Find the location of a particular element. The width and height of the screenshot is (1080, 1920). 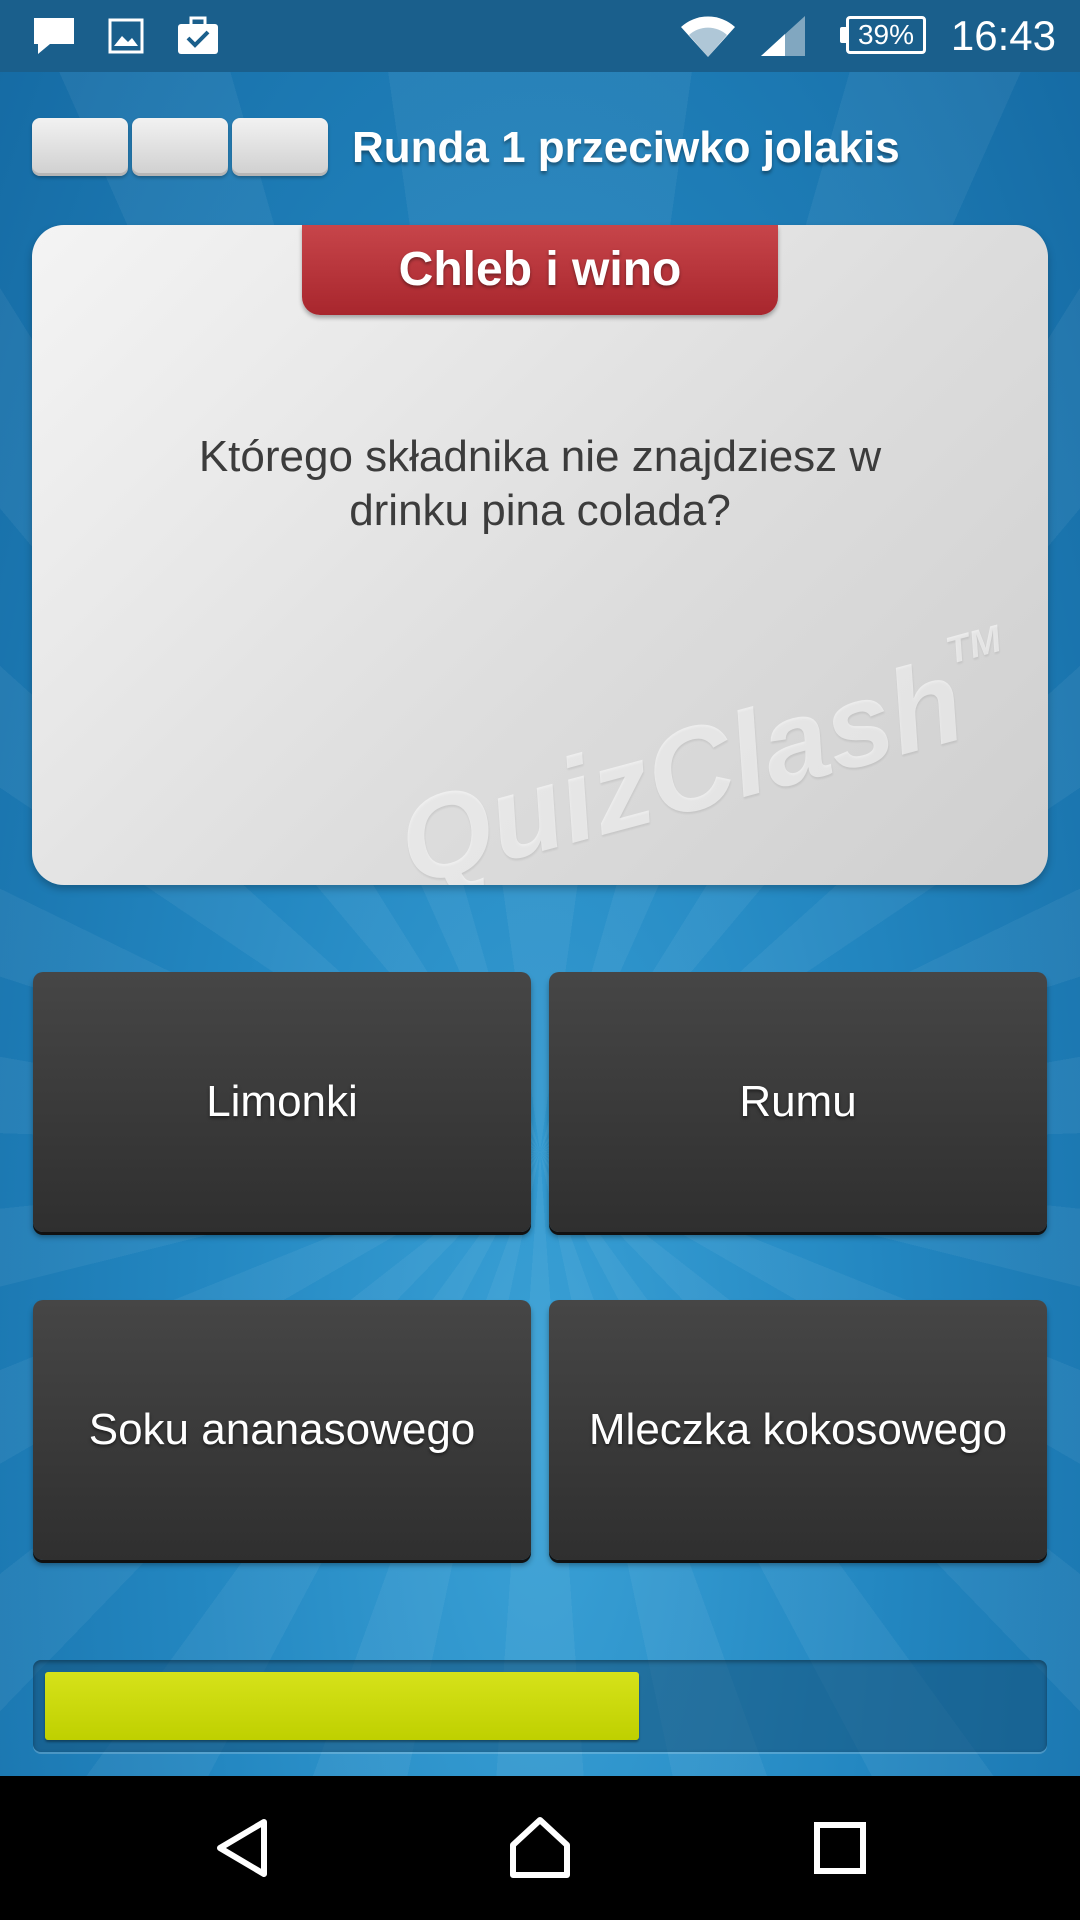

category-label: Chleb i wino is located at coordinates (540, 270).